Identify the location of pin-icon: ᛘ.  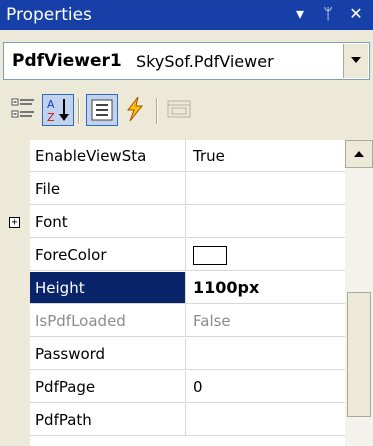
(328, 14).